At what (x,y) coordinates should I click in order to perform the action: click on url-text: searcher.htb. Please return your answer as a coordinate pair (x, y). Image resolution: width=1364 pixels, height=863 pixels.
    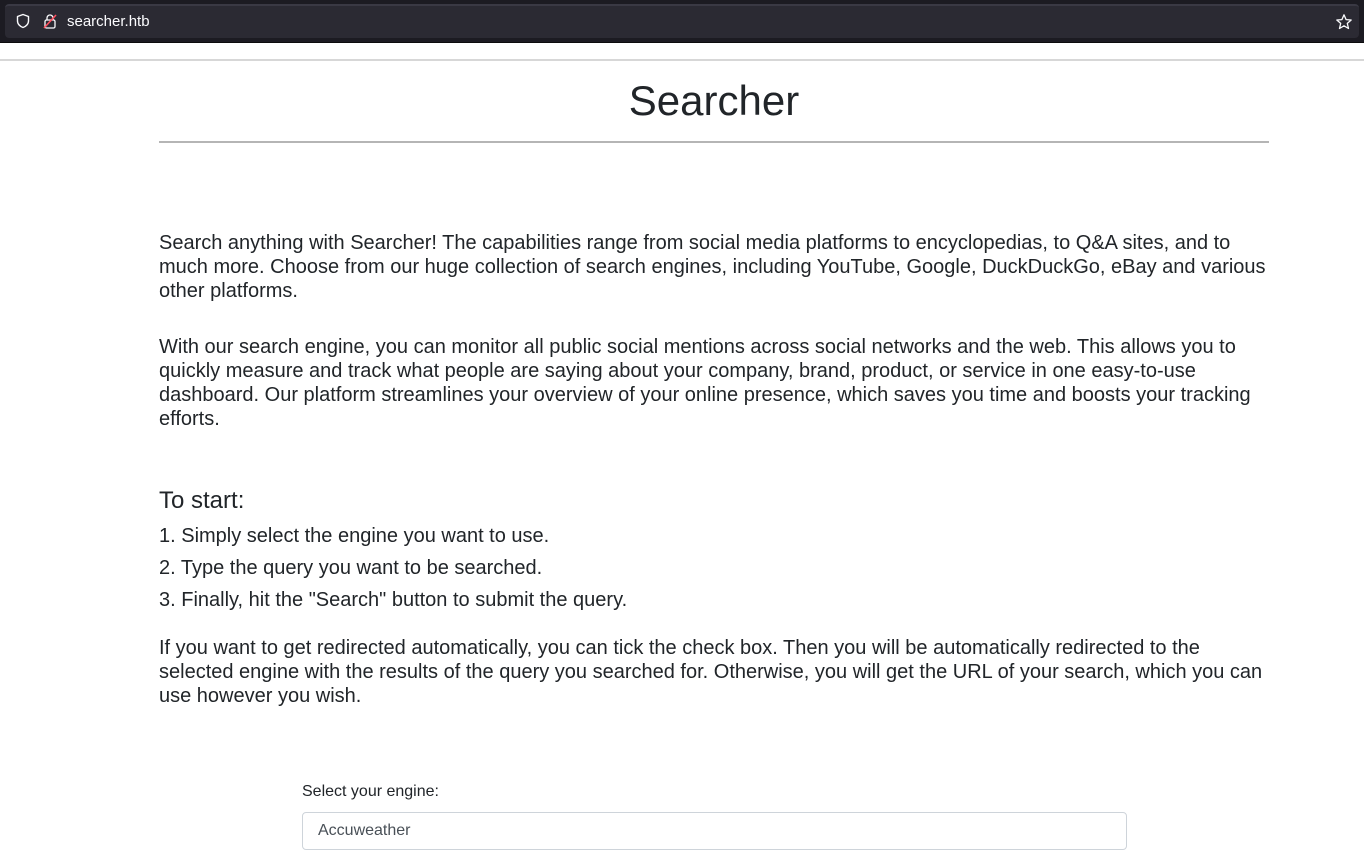
    Looking at the image, I should click on (108, 22).